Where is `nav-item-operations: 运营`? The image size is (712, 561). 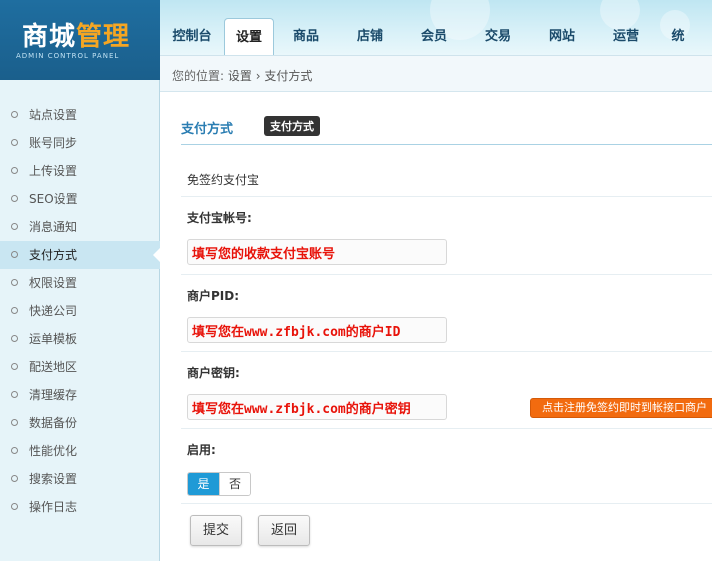
nav-item-operations: 运营 is located at coordinates (626, 37).